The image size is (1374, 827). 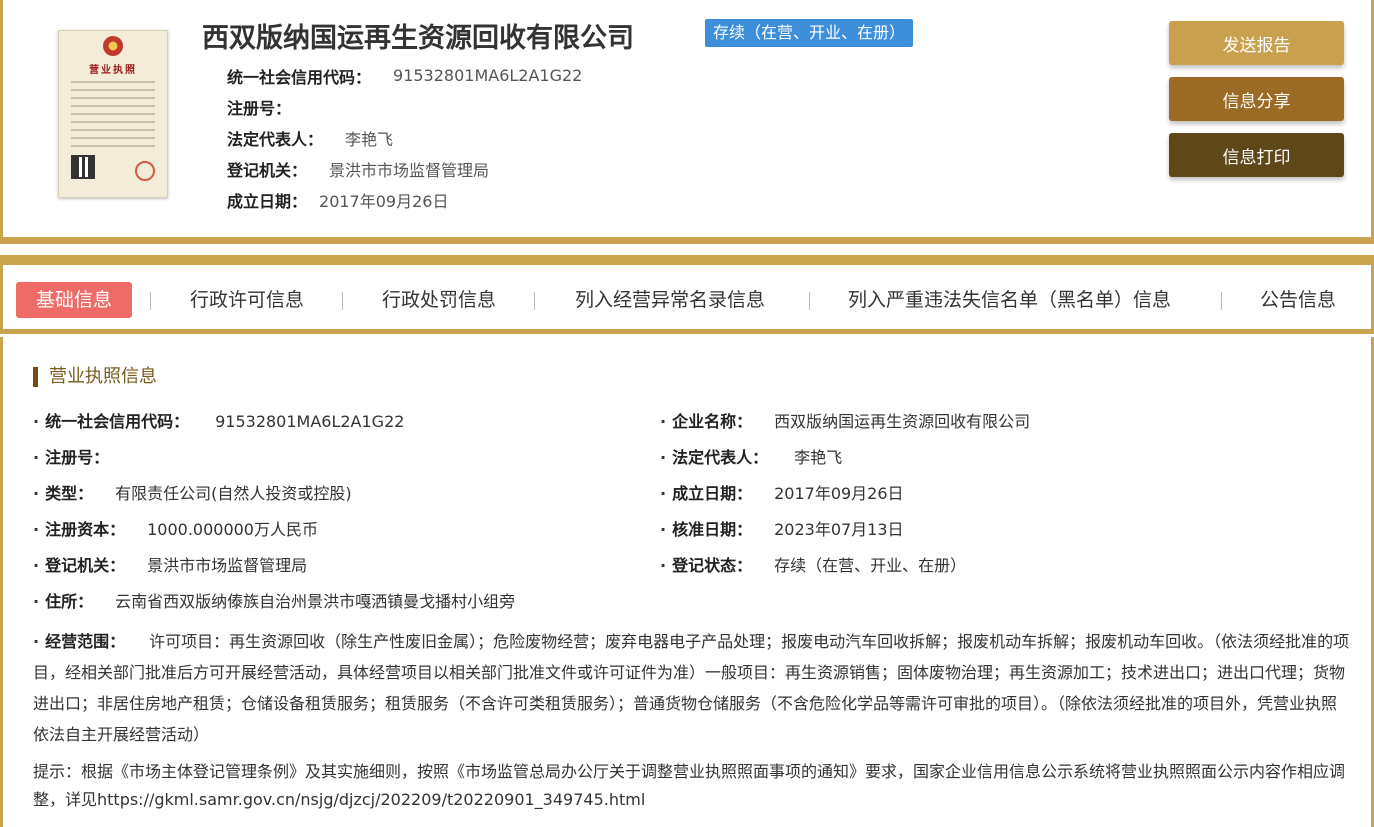 I want to click on print-info-button: 信息打印, so click(x=1256, y=155).